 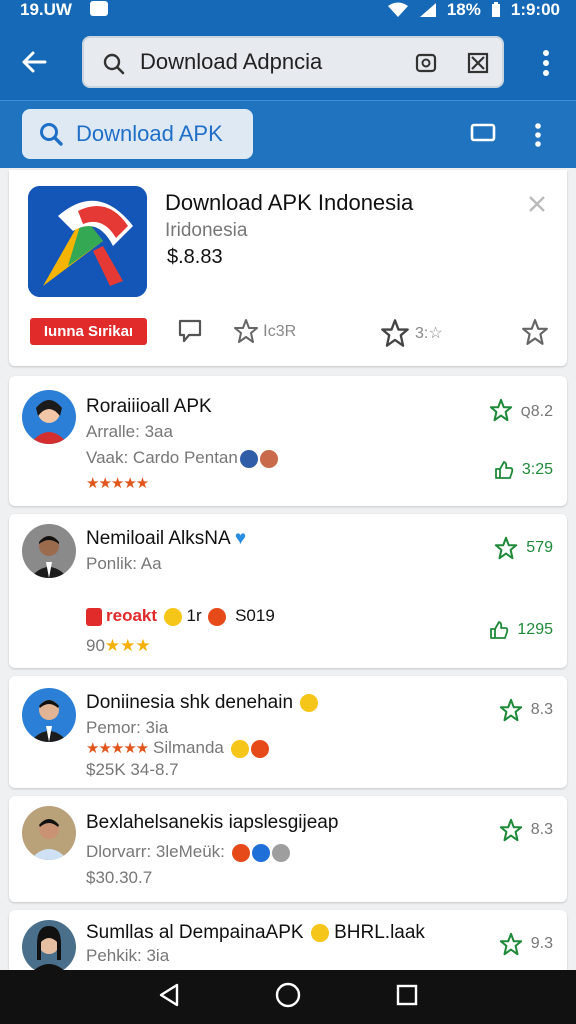 I want to click on nav-back-button, so click(x=169, y=997).